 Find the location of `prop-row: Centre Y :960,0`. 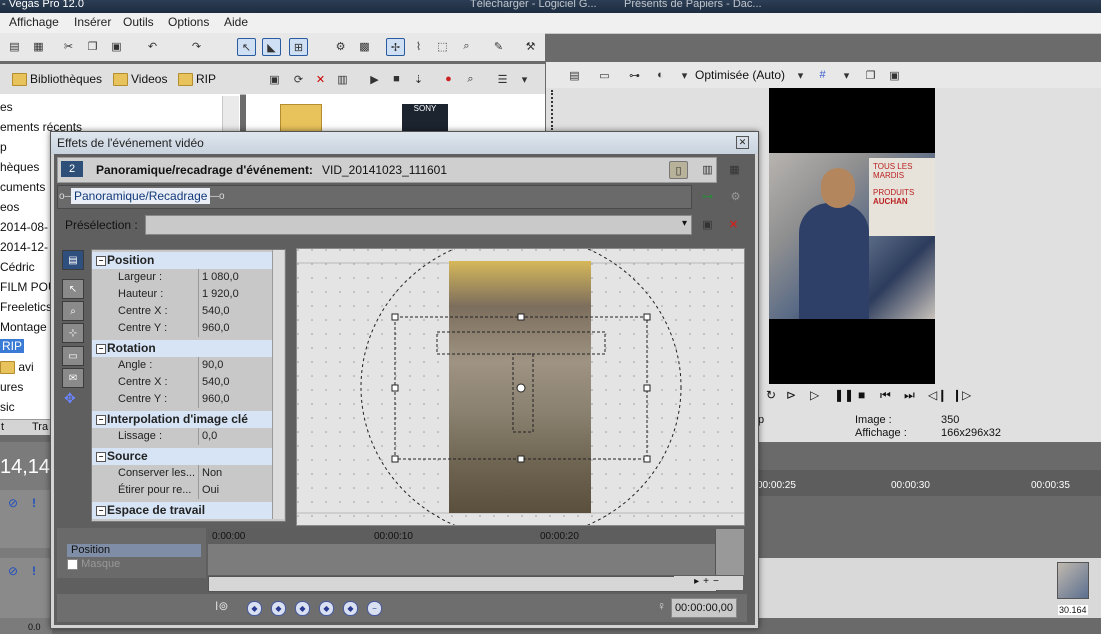

prop-row: Centre Y :960,0 is located at coordinates (182, 328).